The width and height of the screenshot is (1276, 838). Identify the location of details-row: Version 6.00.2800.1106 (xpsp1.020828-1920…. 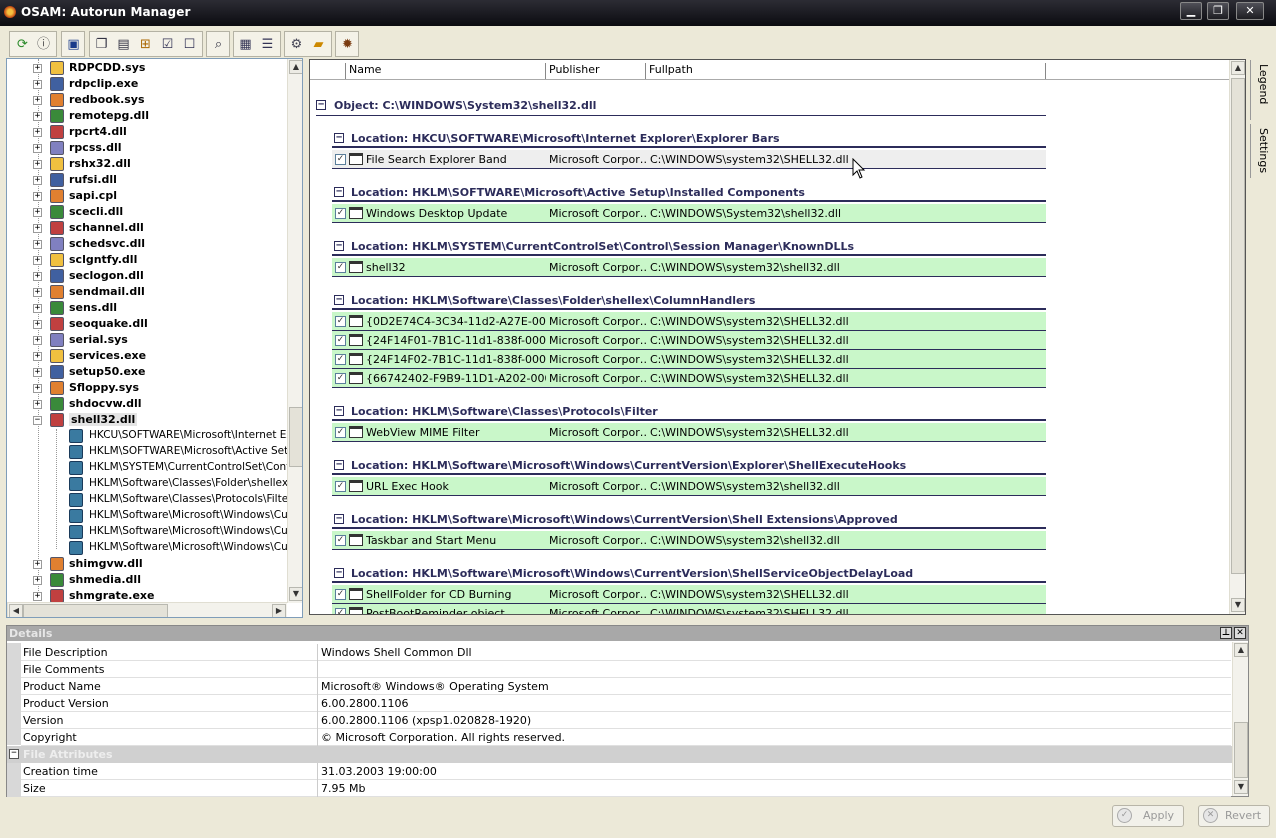
(626, 720).